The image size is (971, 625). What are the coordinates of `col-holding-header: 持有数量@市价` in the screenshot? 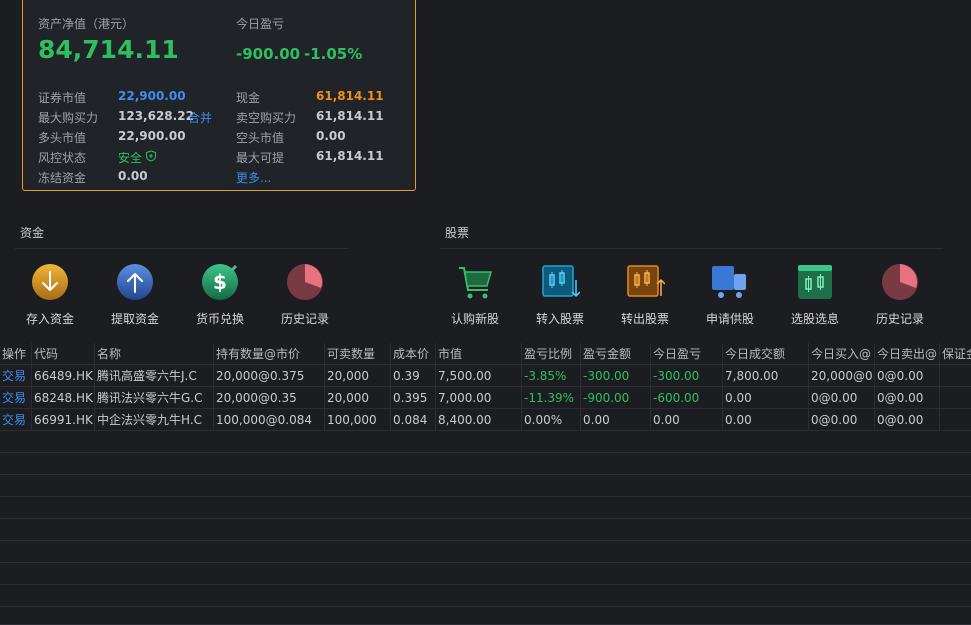 It's located at (269, 354).